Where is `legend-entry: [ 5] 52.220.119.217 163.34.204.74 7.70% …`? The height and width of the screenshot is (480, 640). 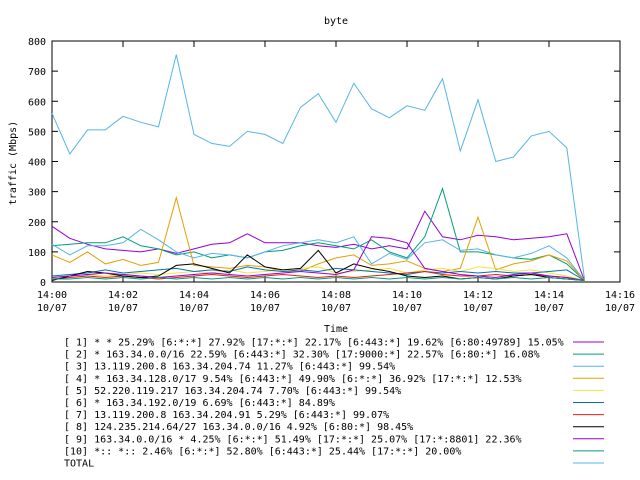 legend-entry: [ 5] 52.220.119.217 163.34.204.74 7.70% … is located at coordinates (232, 391).